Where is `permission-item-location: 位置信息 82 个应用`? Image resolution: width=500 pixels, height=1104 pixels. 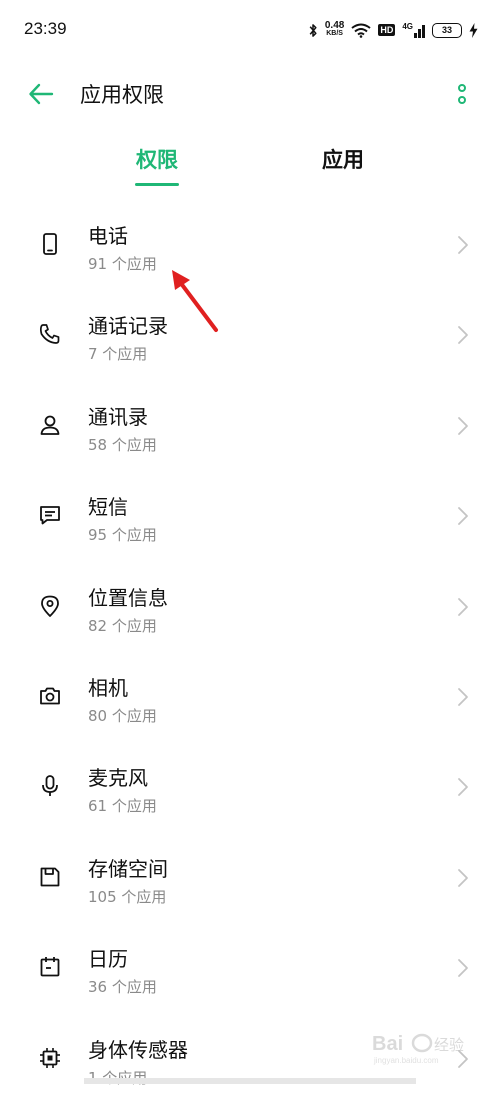
permission-item-location: 位置信息 82 个应用 is located at coordinates (250, 607).